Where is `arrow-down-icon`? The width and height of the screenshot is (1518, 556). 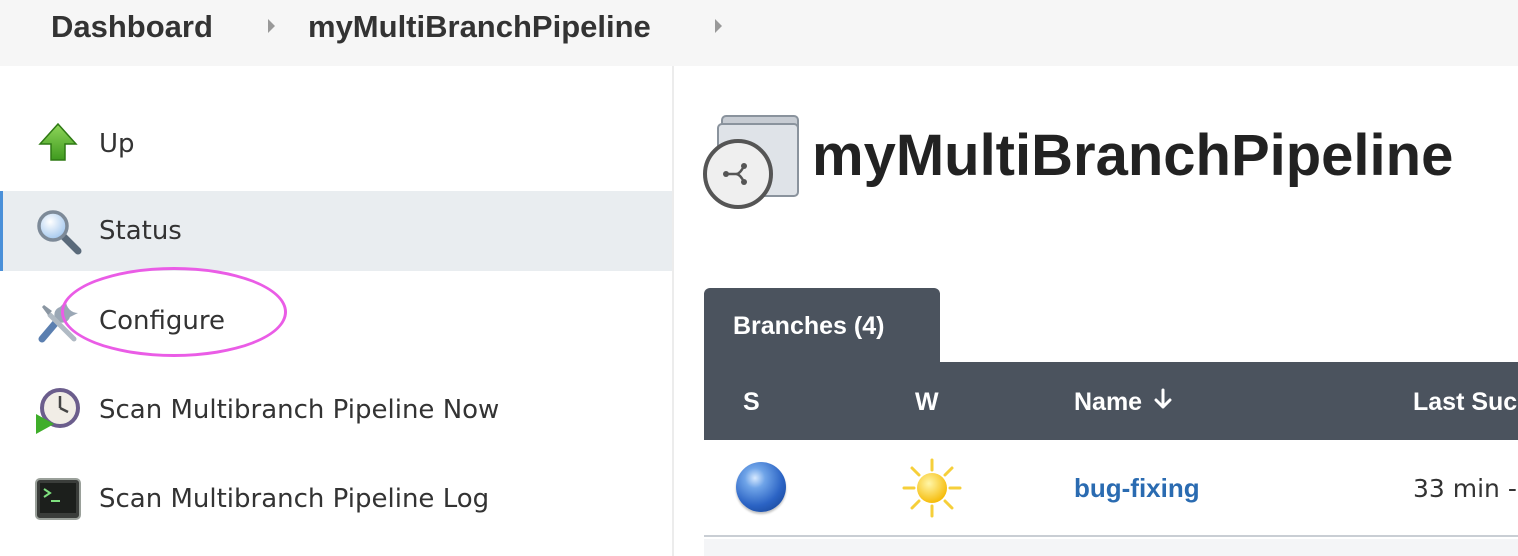 arrow-down-icon is located at coordinates (1163, 398).